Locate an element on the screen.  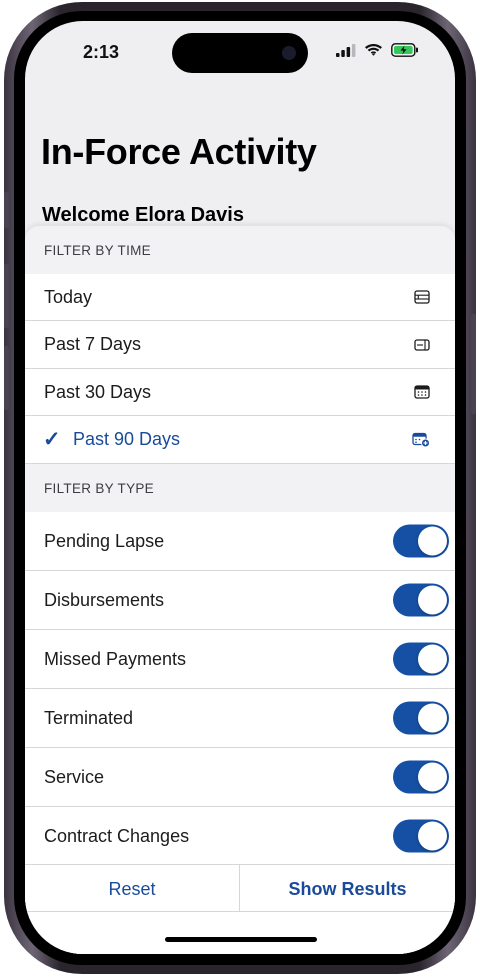
filter-time-header: FILTER BY TIME is located at coordinates (97, 250).